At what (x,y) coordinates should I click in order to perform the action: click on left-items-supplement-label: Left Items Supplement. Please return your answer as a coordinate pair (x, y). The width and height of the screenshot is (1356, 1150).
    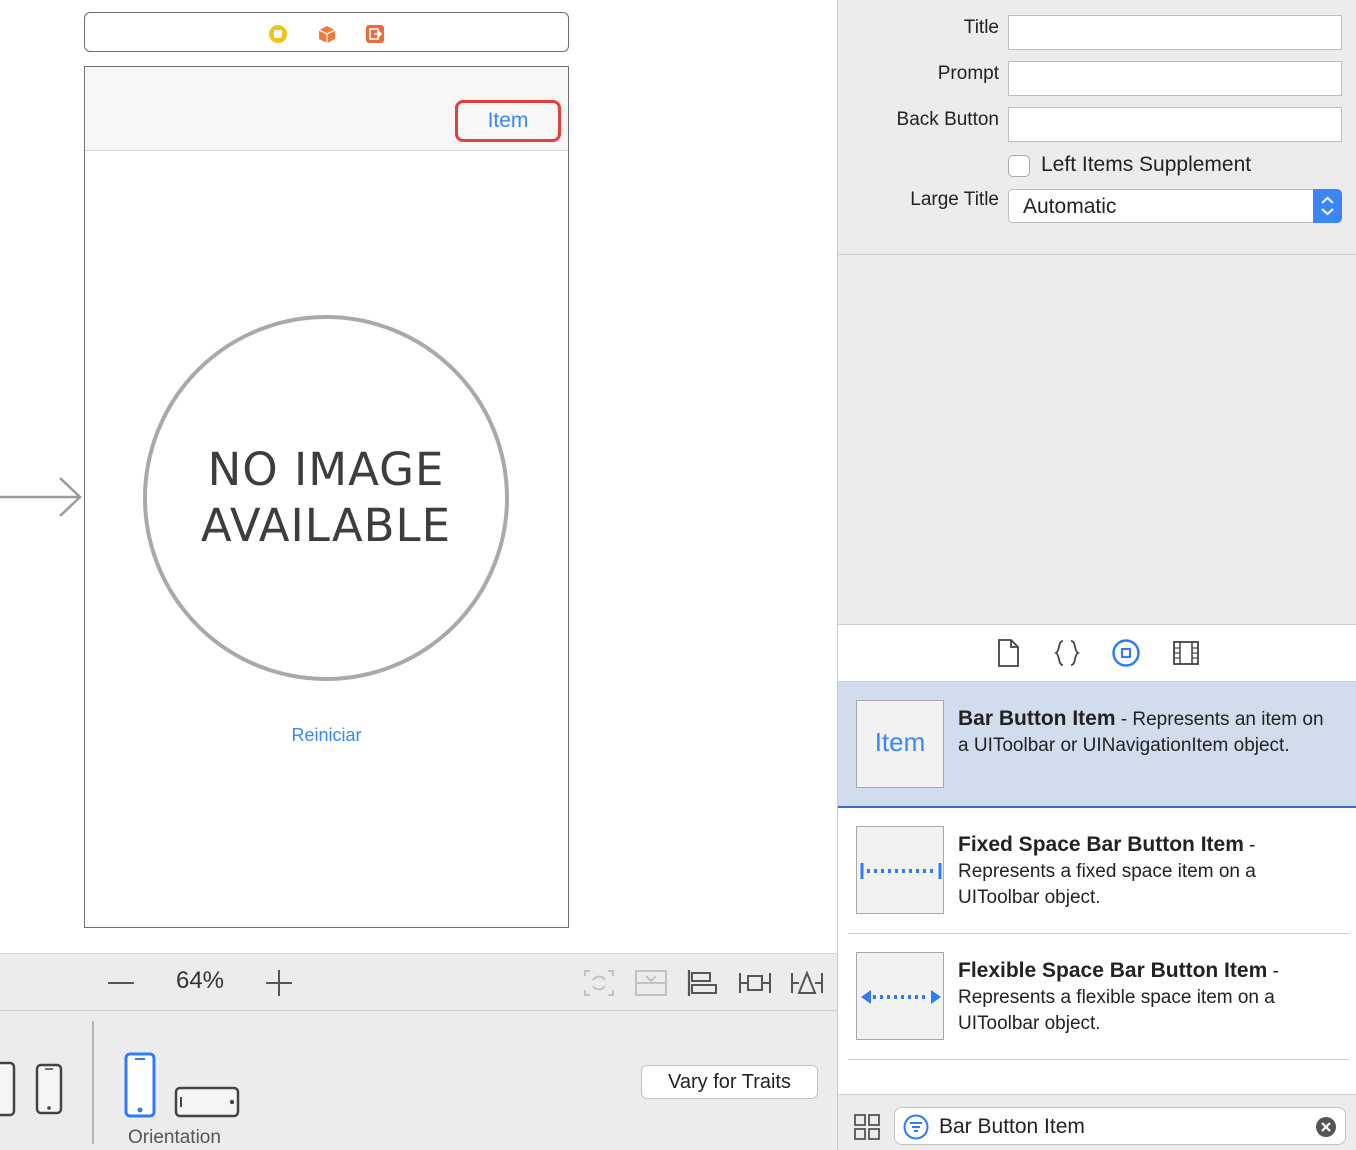
    Looking at the image, I should click on (1146, 164).